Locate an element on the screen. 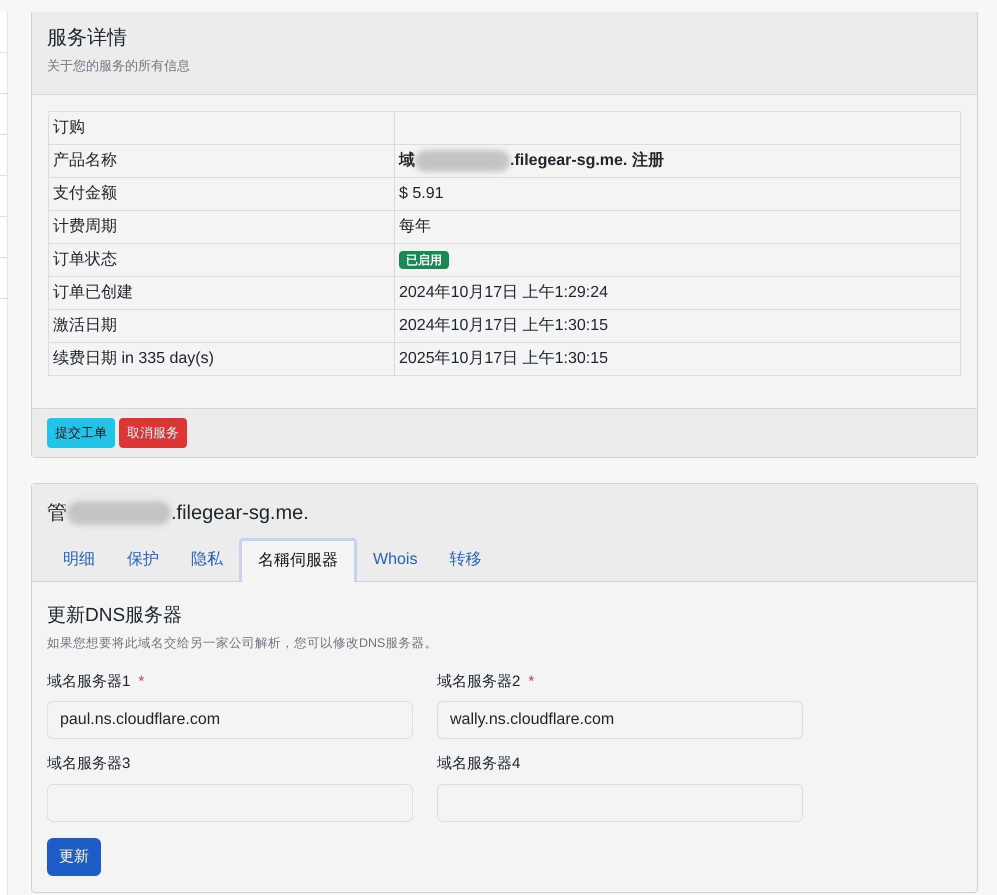 This screenshot has width=997, height=895. table-cell: 2025年10月17日 上午1:30:15 is located at coordinates (503, 358).